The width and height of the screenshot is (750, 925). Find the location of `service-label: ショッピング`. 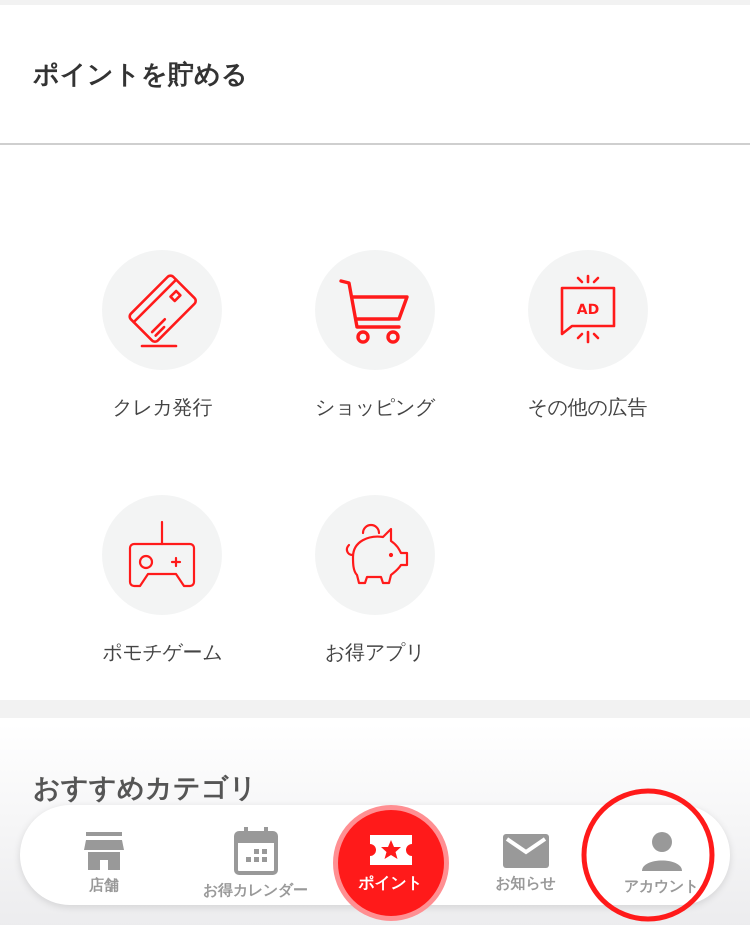

service-label: ショッピング is located at coordinates (374, 407).